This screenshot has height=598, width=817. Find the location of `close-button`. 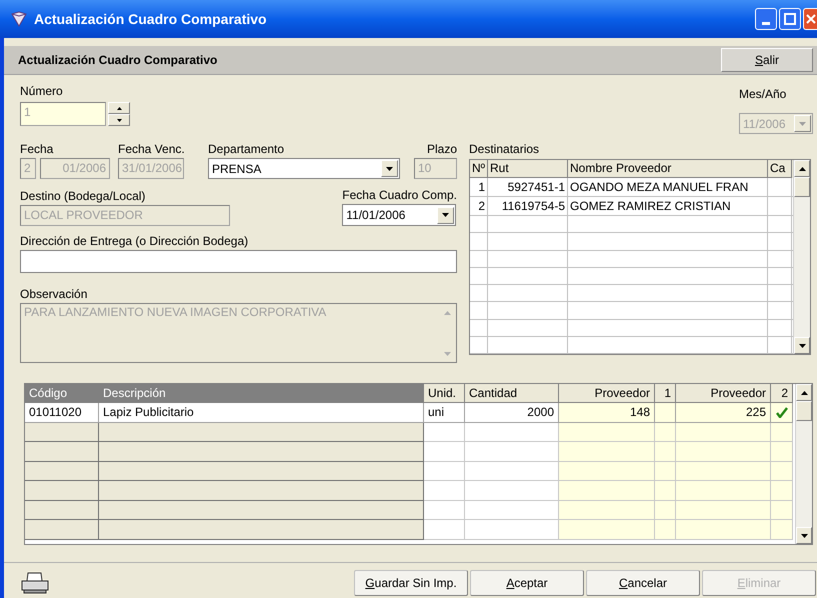

close-button is located at coordinates (810, 19).